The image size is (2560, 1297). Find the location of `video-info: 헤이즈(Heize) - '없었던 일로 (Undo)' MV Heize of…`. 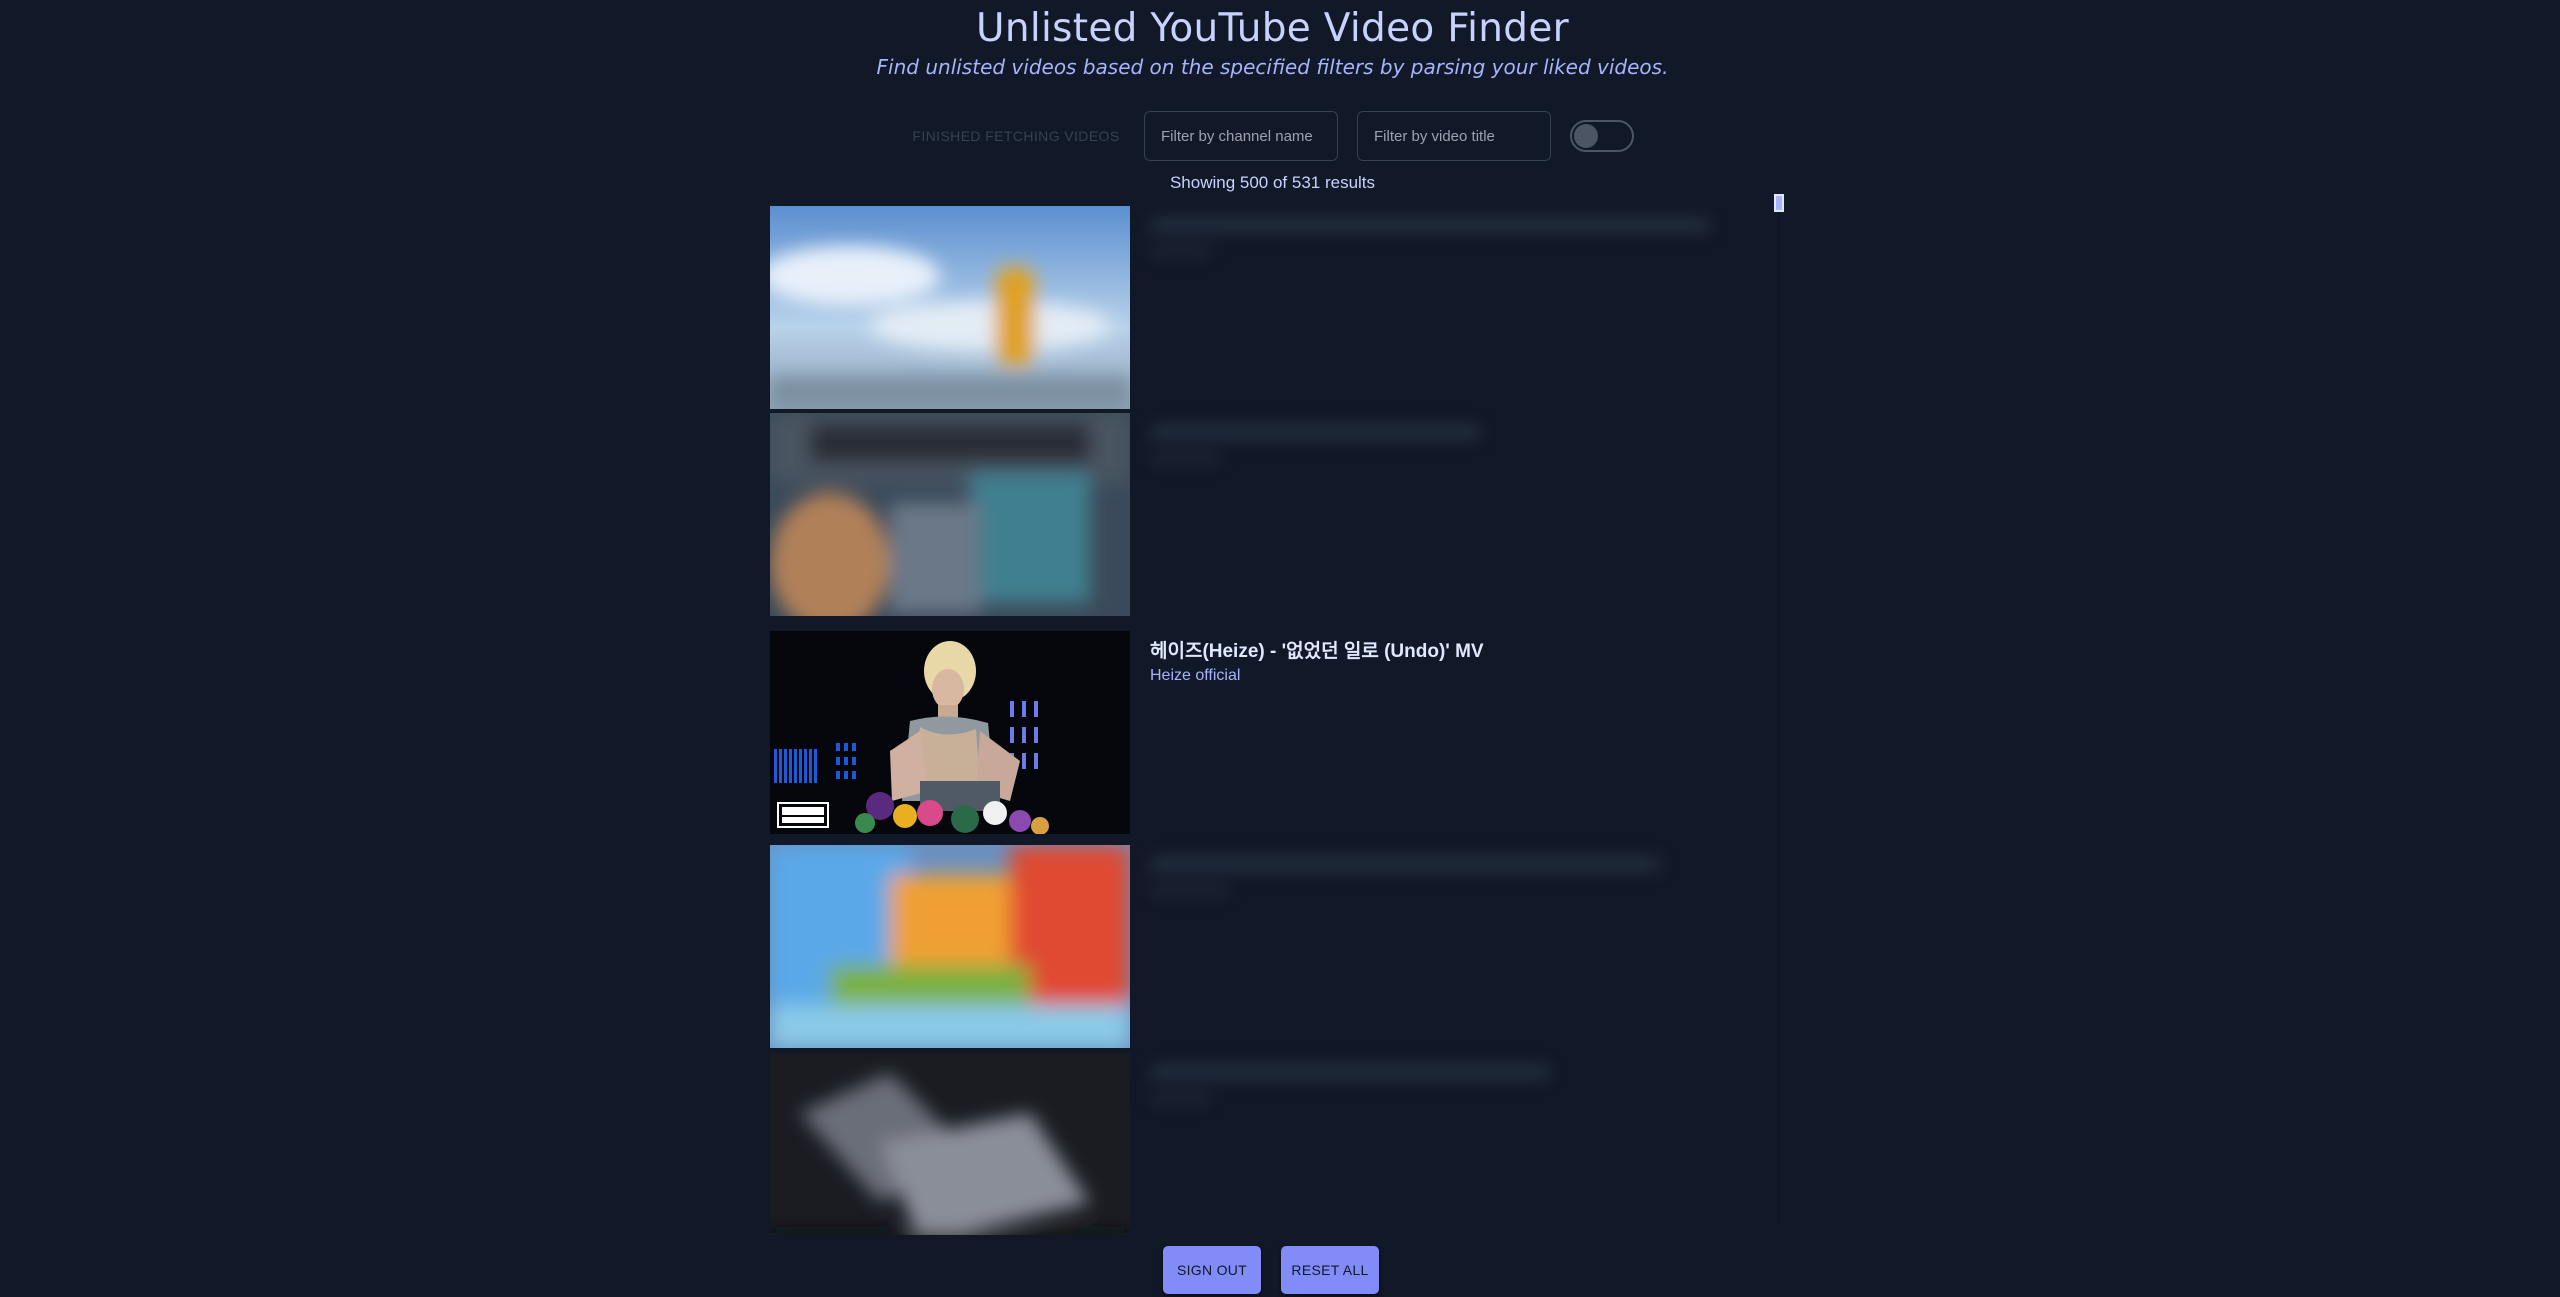

video-info: 헤이즈(Heize) - '없었던 일로 (Undo)' MV Heize of… is located at coordinates (1460, 662).